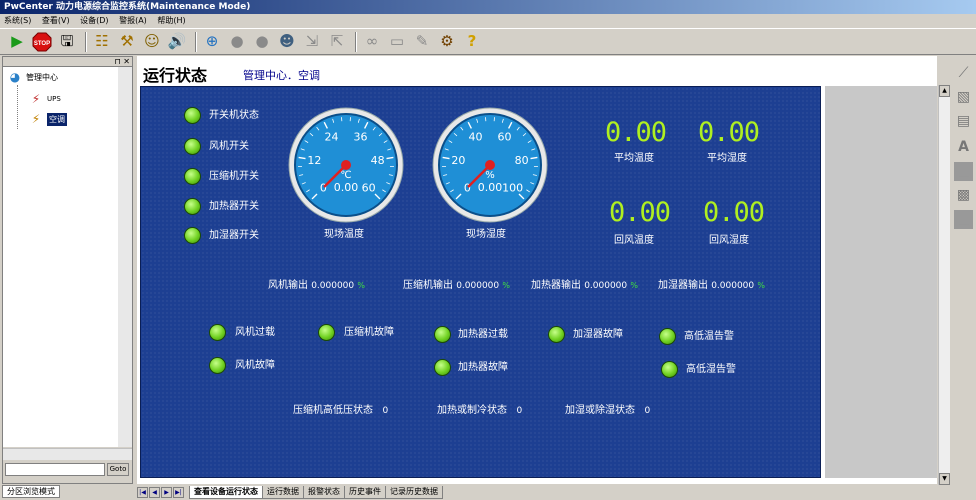  I want to click on gauge-tick-label: 40, so click(475, 136).